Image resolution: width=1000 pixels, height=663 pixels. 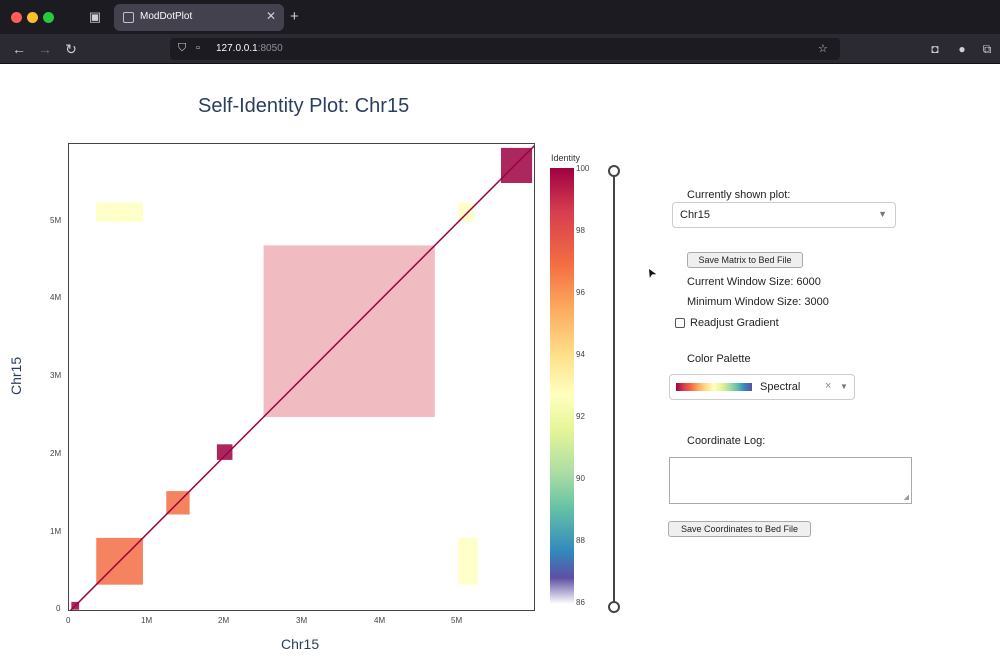 I want to click on x-tick-label: 3M, so click(x=302, y=620).